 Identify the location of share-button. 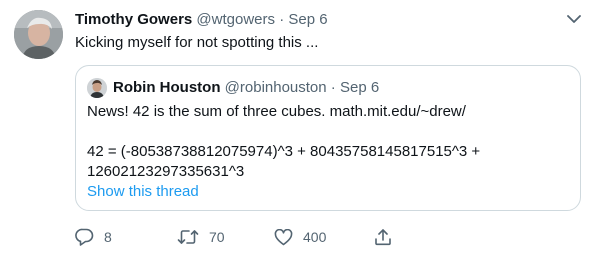
(383, 237).